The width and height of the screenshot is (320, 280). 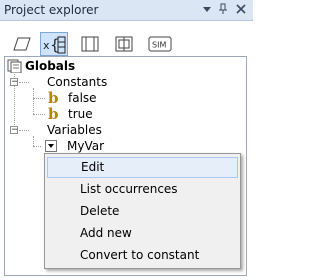 I want to click on tool-sim: SIM, so click(x=160, y=44).